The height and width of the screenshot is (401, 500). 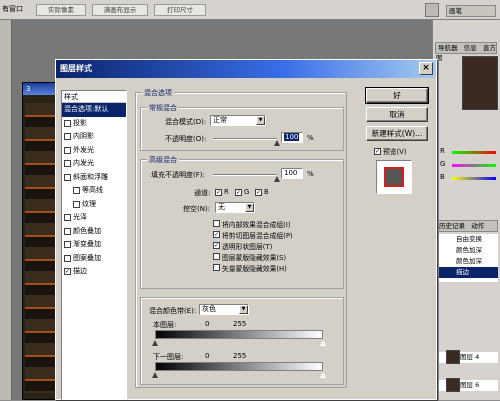 I want to click on style-item: 内阴影, so click(x=94, y=137).